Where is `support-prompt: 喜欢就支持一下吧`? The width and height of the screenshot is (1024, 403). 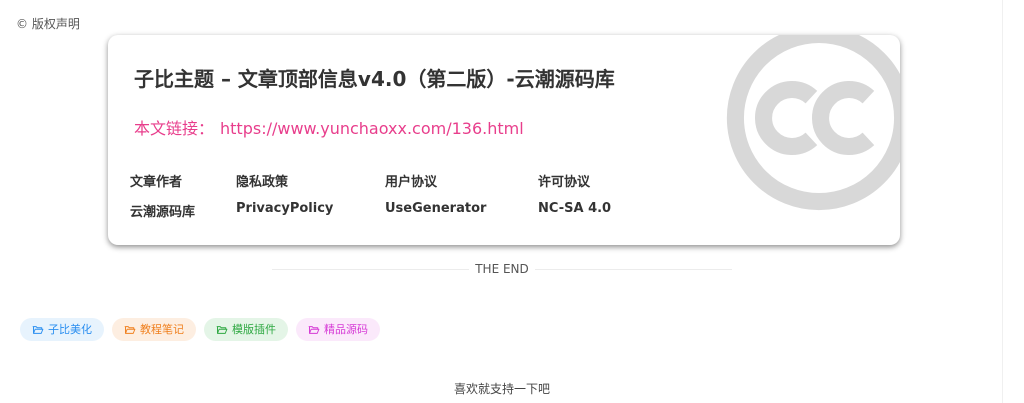 support-prompt: 喜欢就支持一下吧 is located at coordinates (501, 389).